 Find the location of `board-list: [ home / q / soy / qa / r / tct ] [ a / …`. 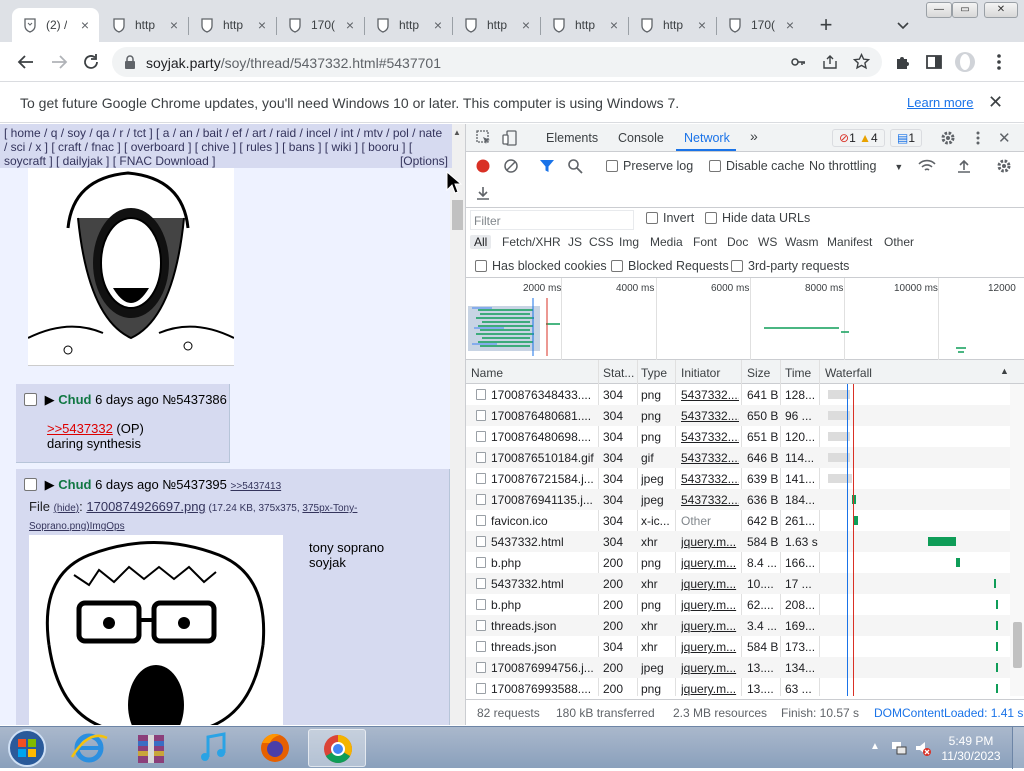

board-list: [ home / q / soy / qa / r / tct ] [ a / … is located at coordinates (223, 147).